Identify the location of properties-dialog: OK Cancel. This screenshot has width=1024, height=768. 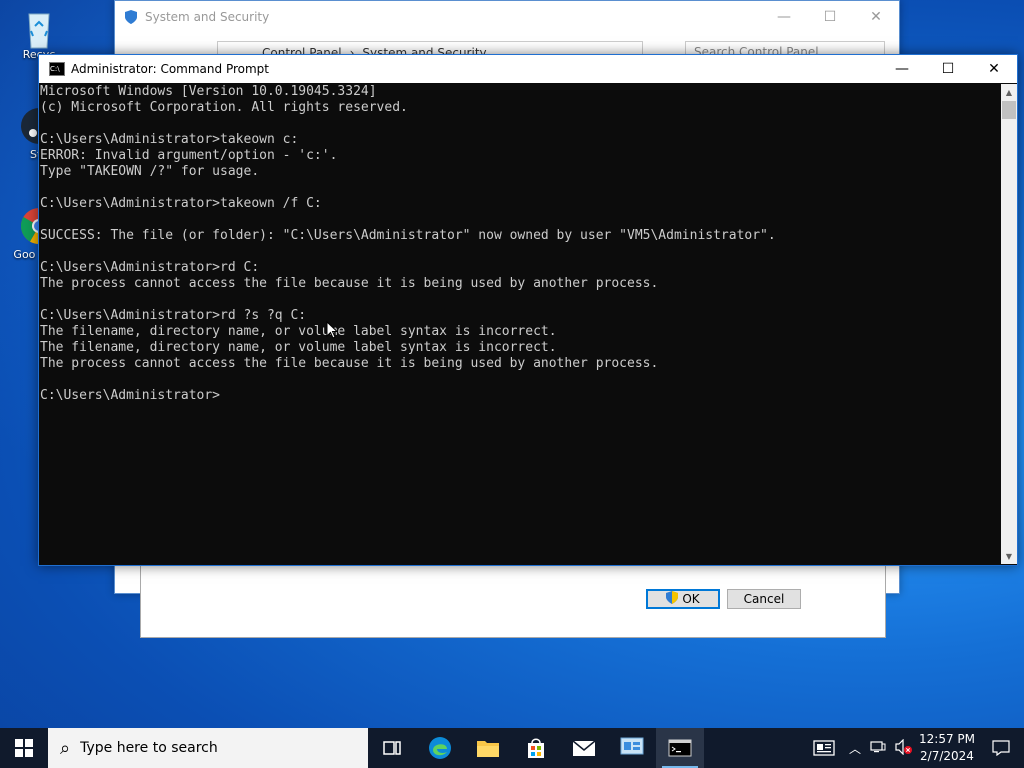
(513, 601).